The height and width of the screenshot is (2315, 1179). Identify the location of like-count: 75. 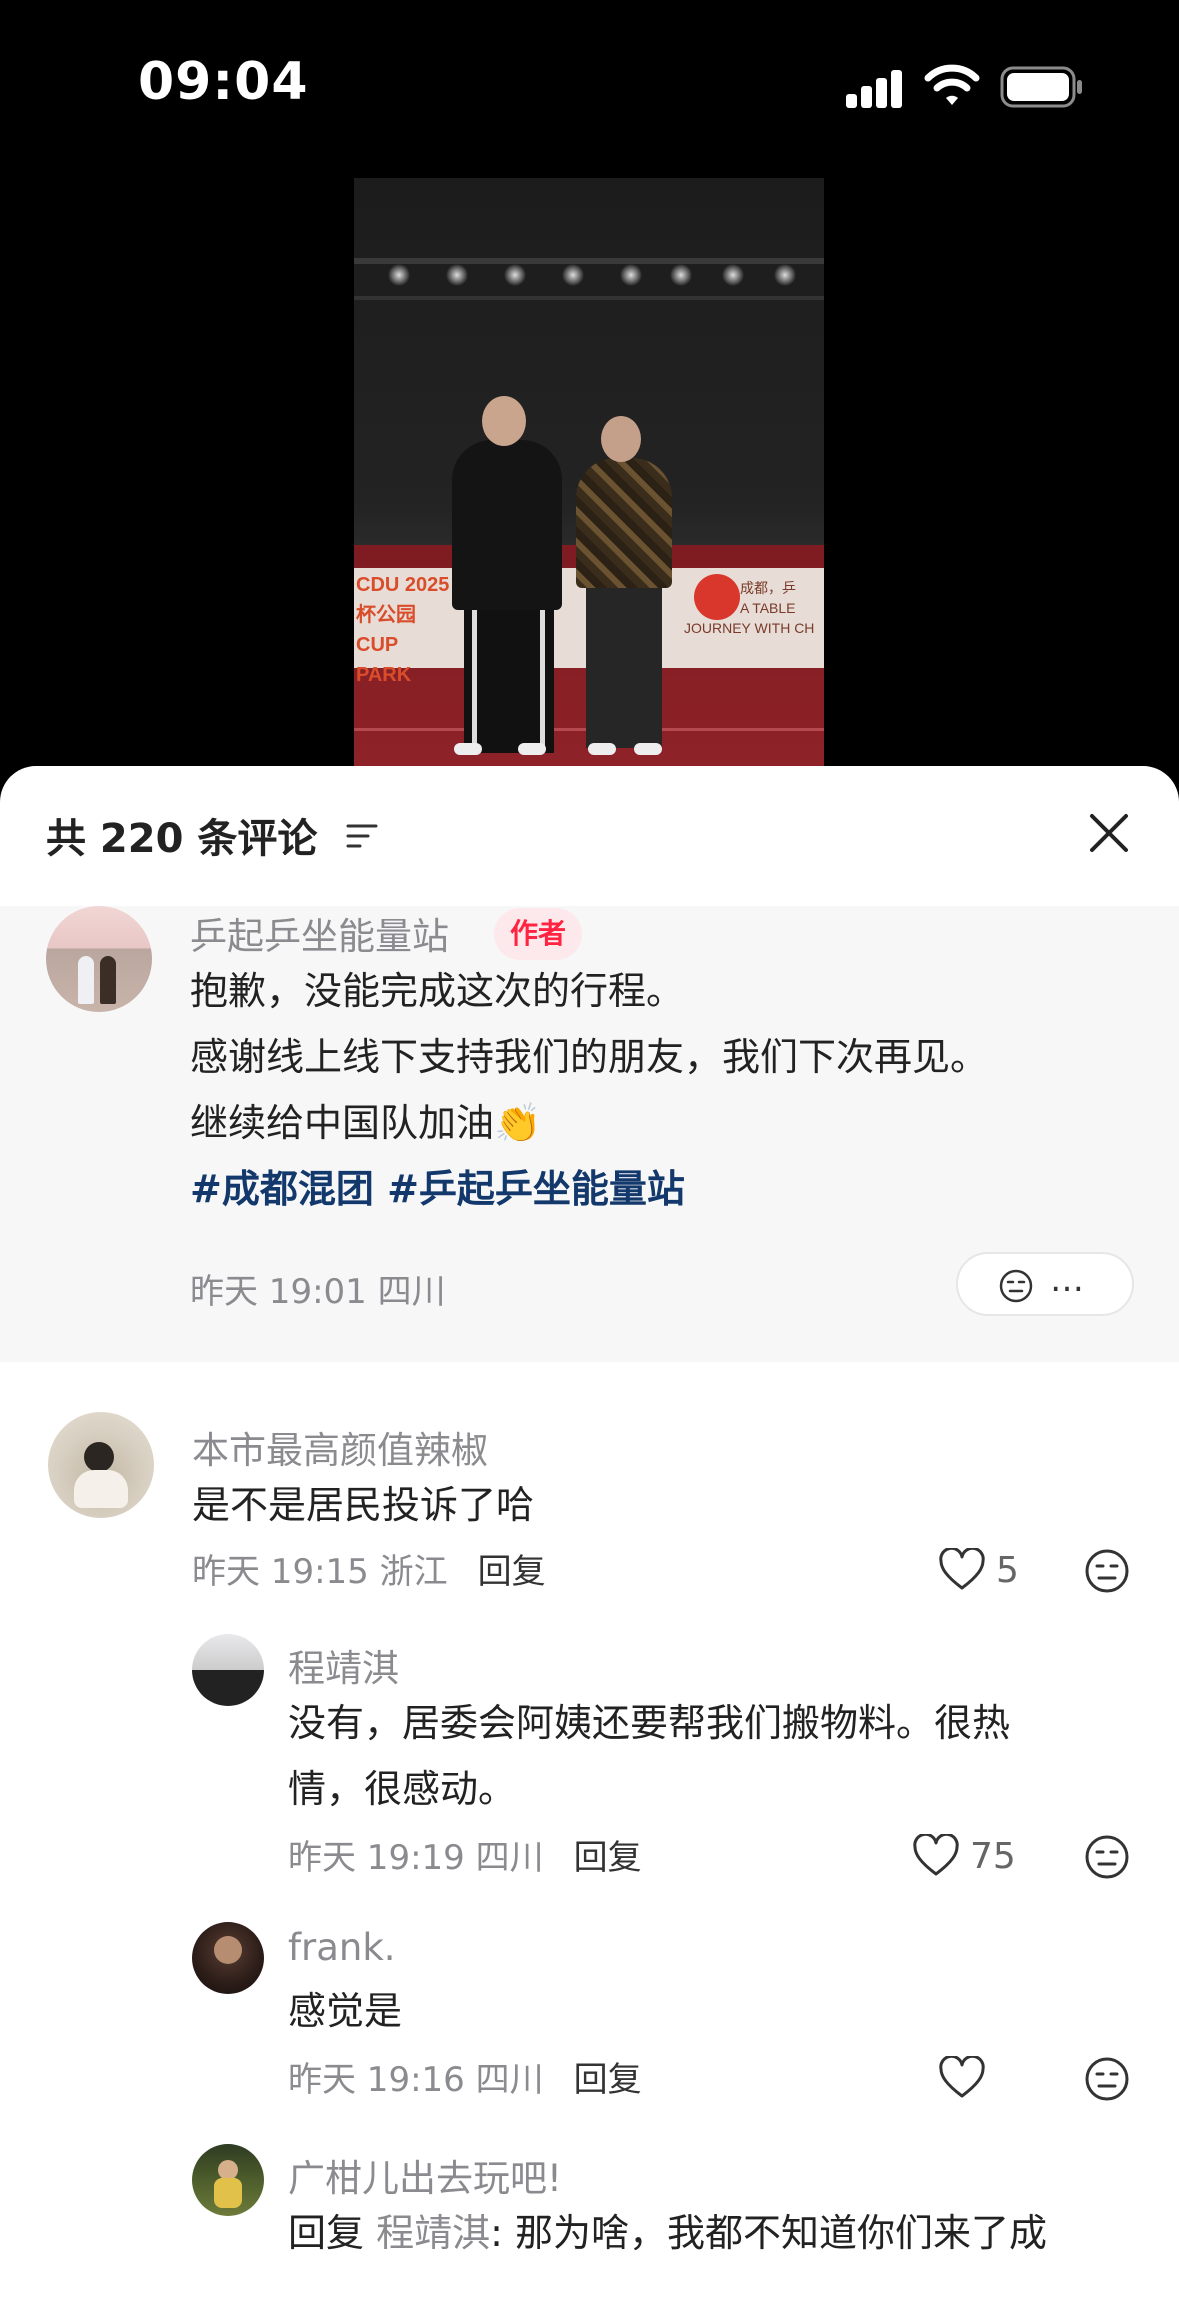
(993, 1856).